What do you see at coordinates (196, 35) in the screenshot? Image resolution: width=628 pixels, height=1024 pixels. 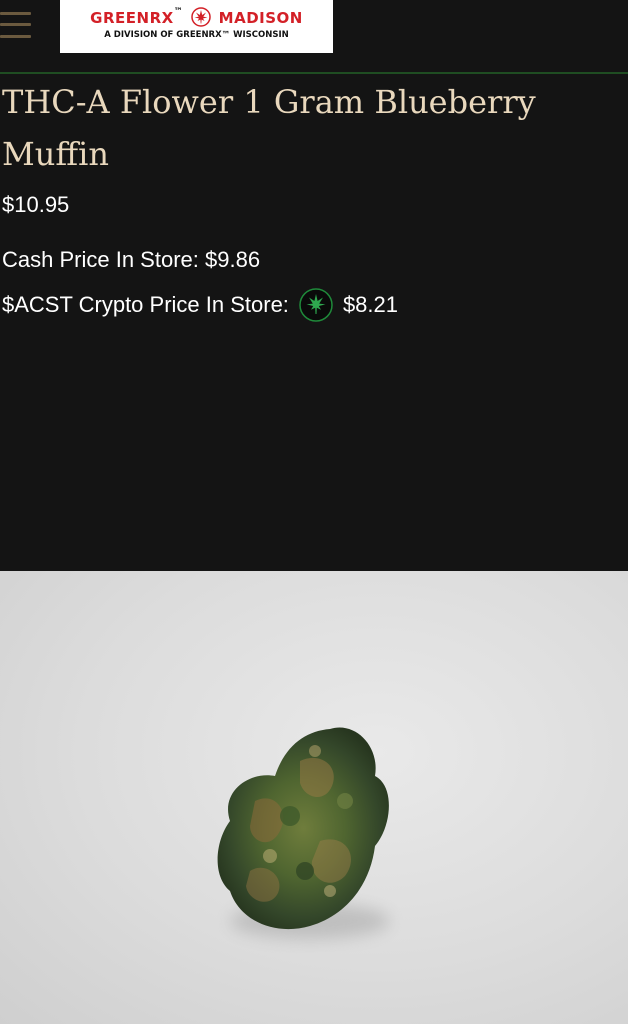 I see `logo-tagline: A DIVISION OF GREENRX™ WISCONSIN` at bounding box center [196, 35].